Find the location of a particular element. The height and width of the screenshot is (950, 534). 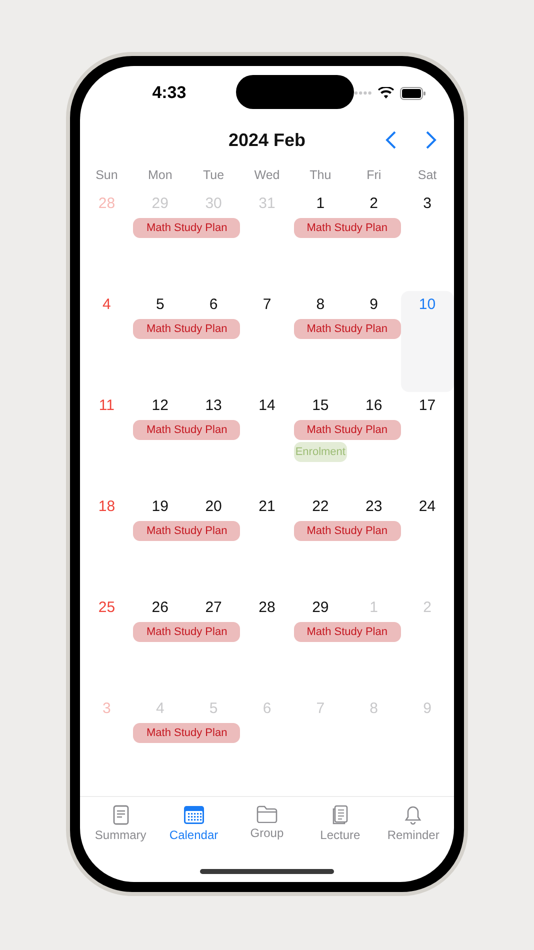

day-cell: 10 is located at coordinates (427, 341).